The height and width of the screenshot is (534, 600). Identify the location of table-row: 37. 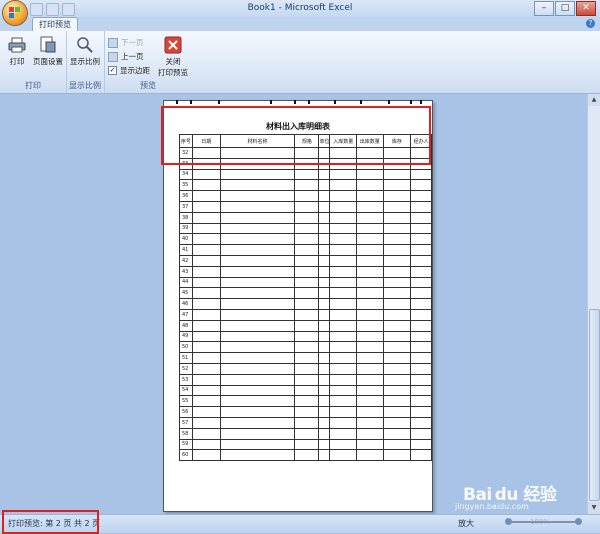
(305, 206).